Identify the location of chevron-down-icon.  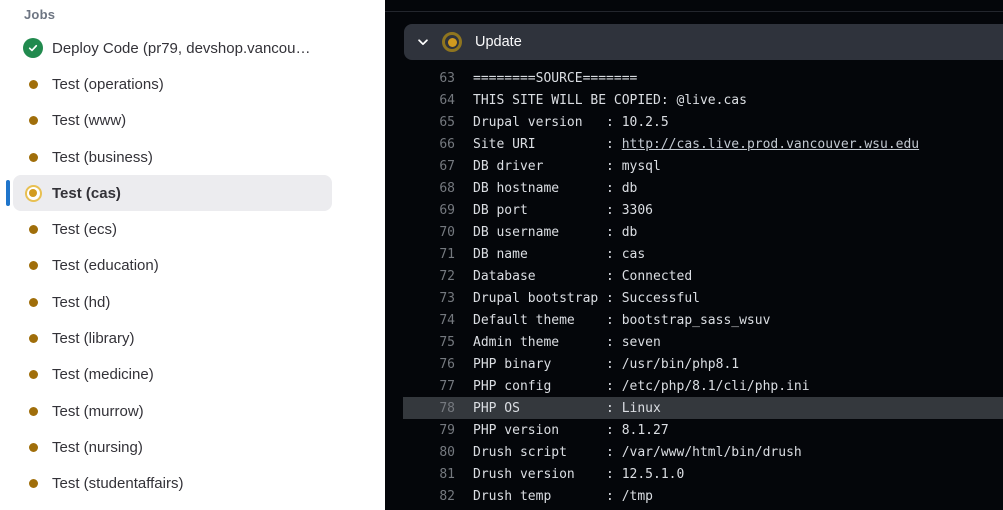
(423, 42).